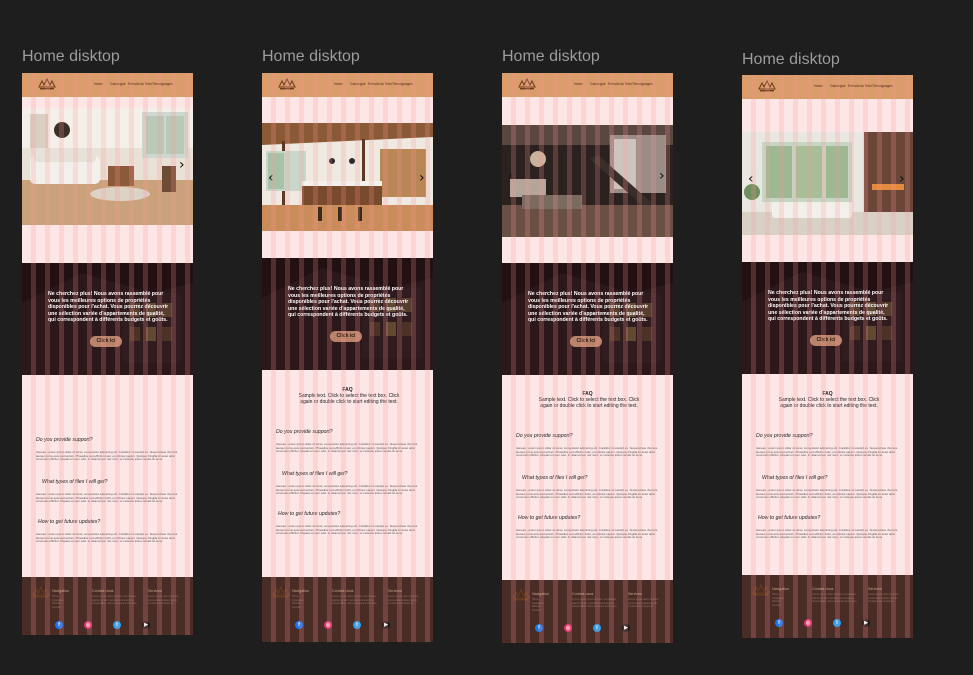  Describe the element at coordinates (114, 604) in the screenshot. I see `footer-line: Suspendisse rhoncus laoreet purus quis` at that location.